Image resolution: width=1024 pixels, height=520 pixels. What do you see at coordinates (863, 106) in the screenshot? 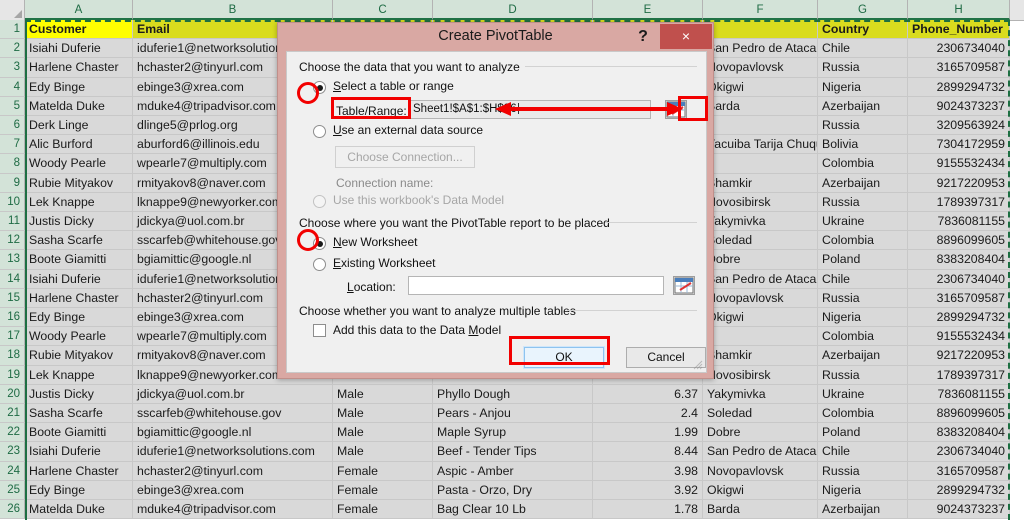
I see `cell-g5: Azerbaijan` at bounding box center [863, 106].